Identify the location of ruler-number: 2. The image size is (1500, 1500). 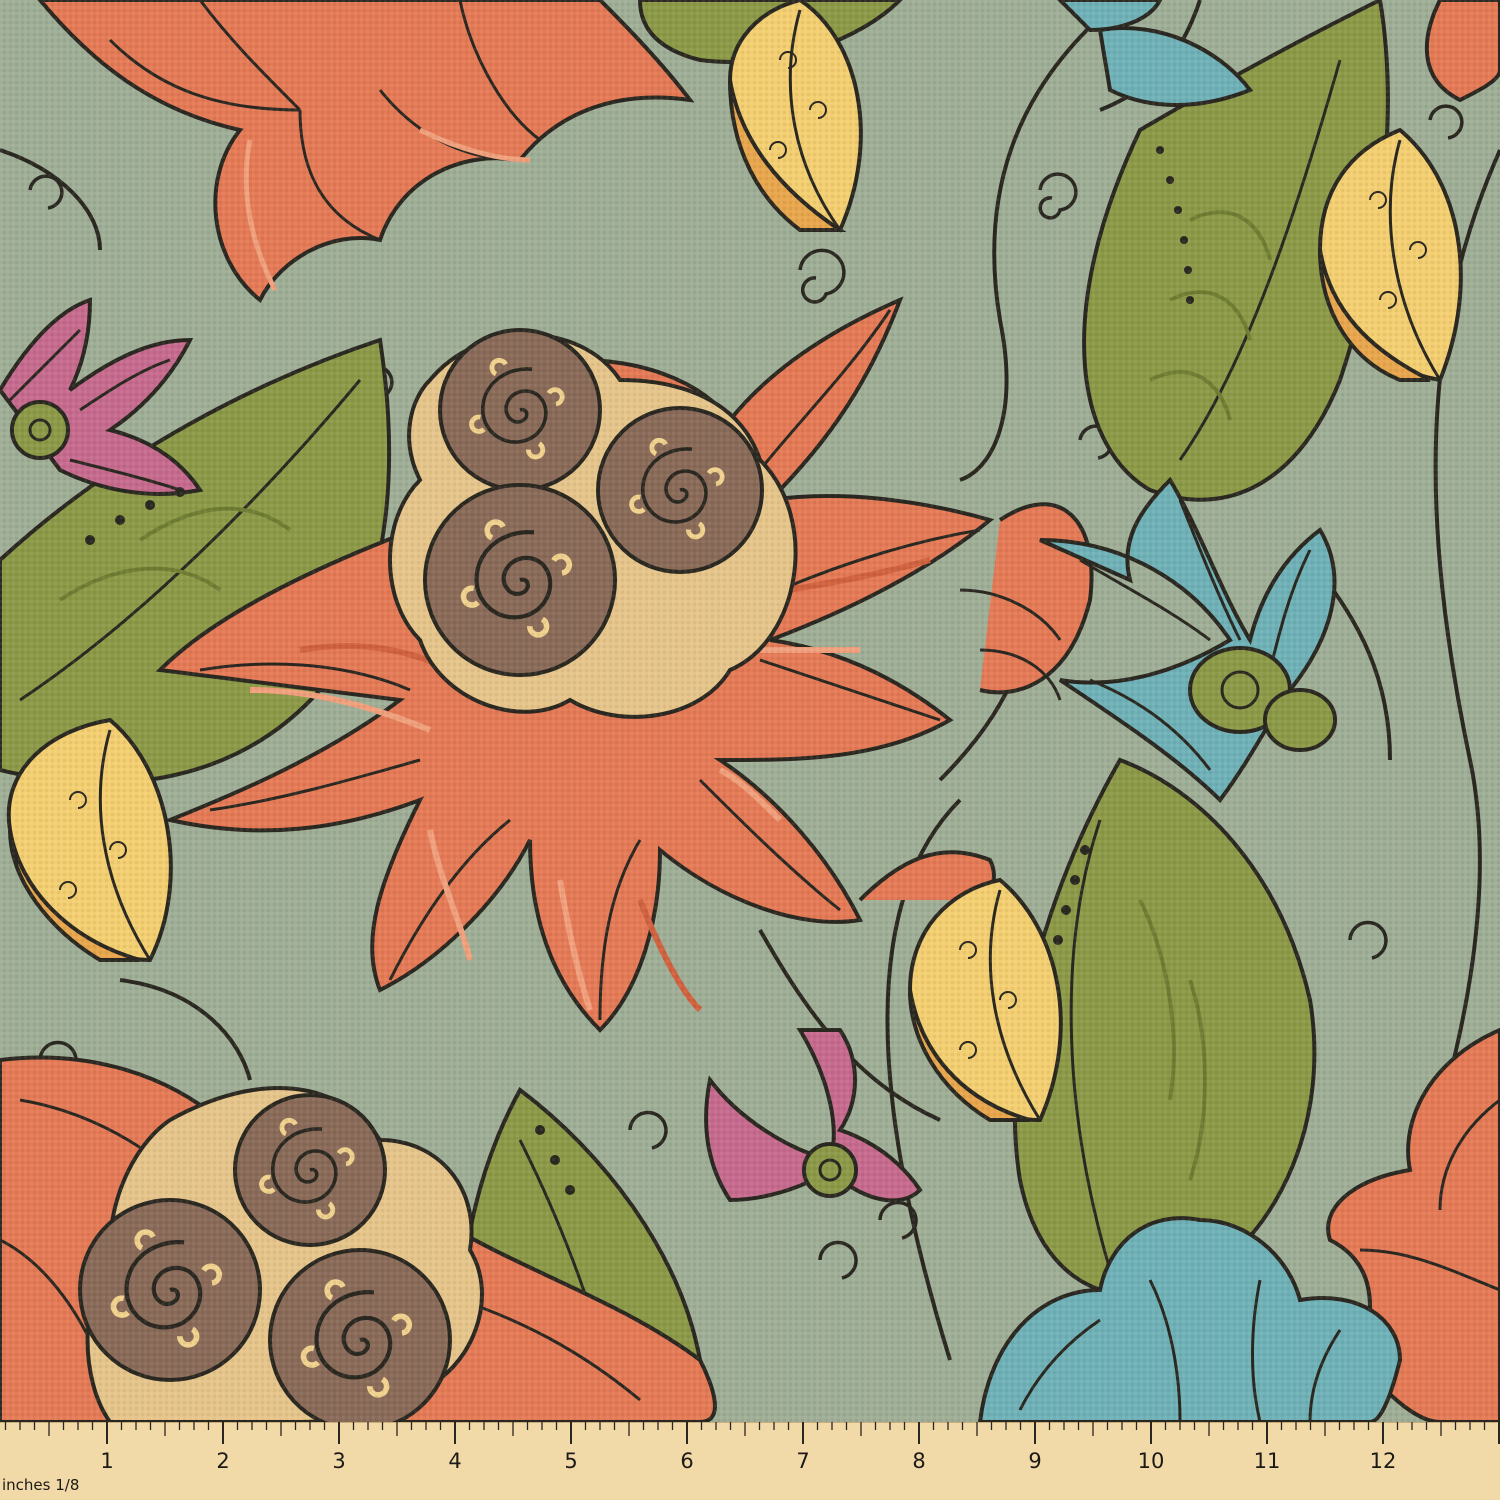
(222, 1461).